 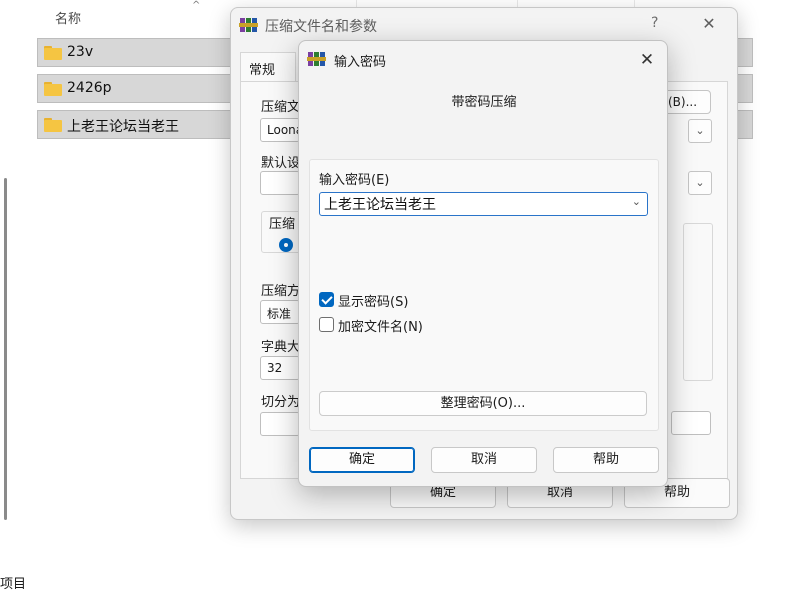 I want to click on dialog-title: 输入密码, so click(x=360, y=62).